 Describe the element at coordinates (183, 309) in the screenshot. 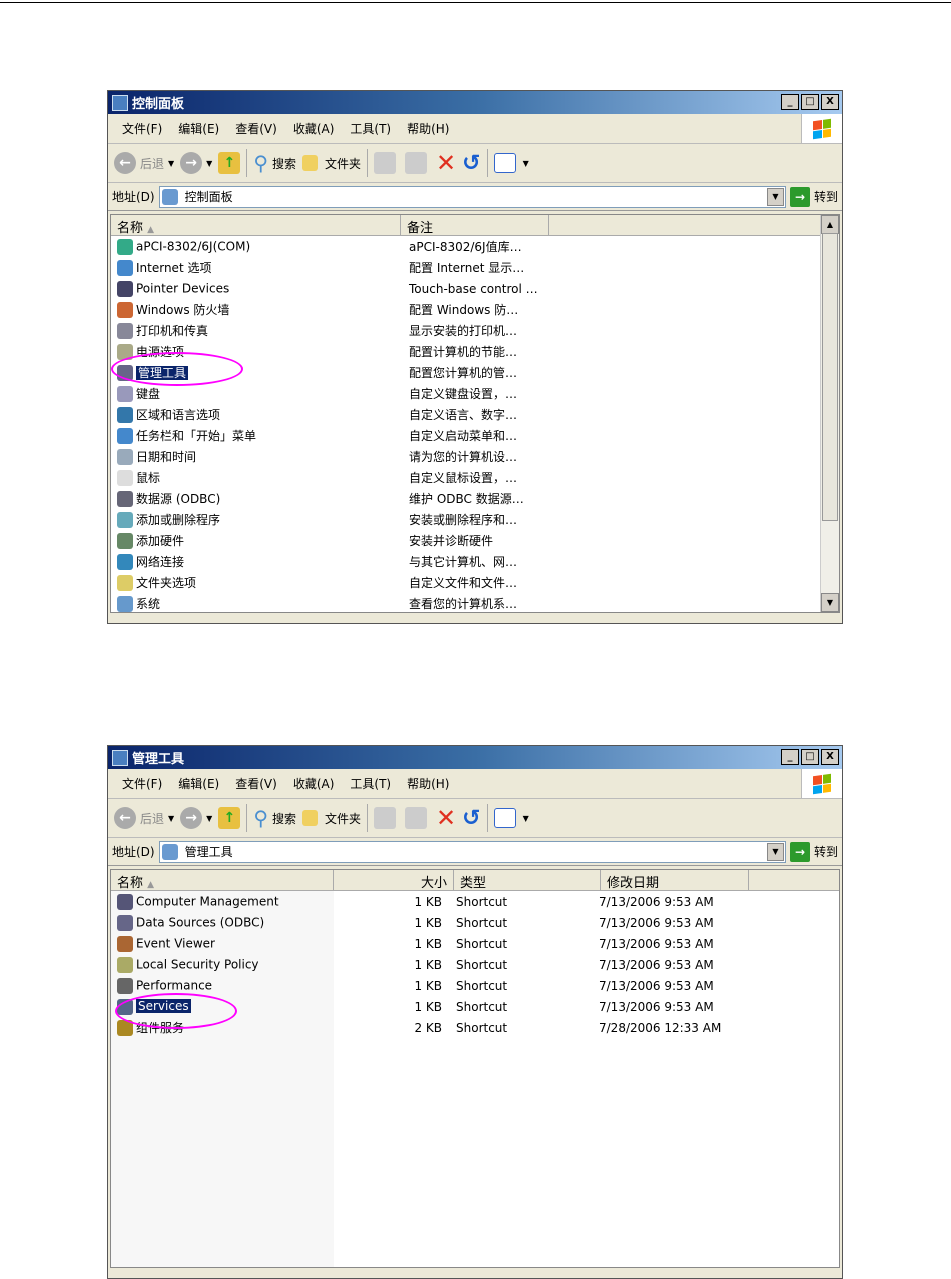

I see `item-name: Windows 防火墙` at that location.